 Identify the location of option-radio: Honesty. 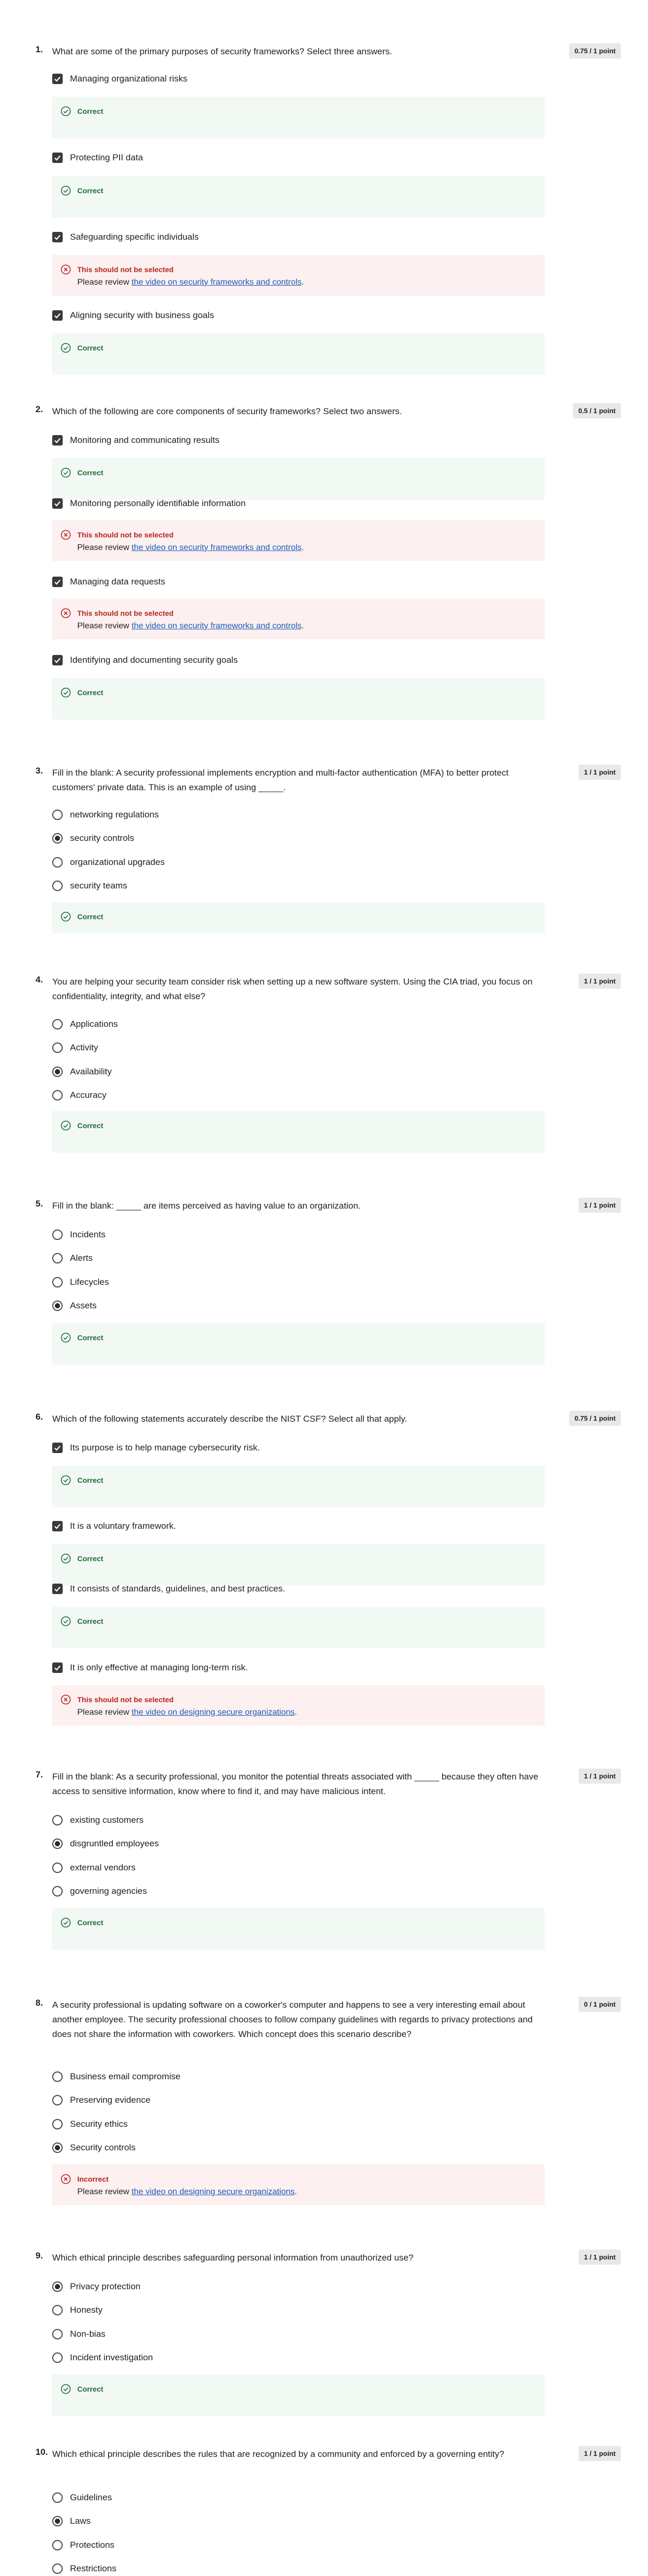
(77, 2310).